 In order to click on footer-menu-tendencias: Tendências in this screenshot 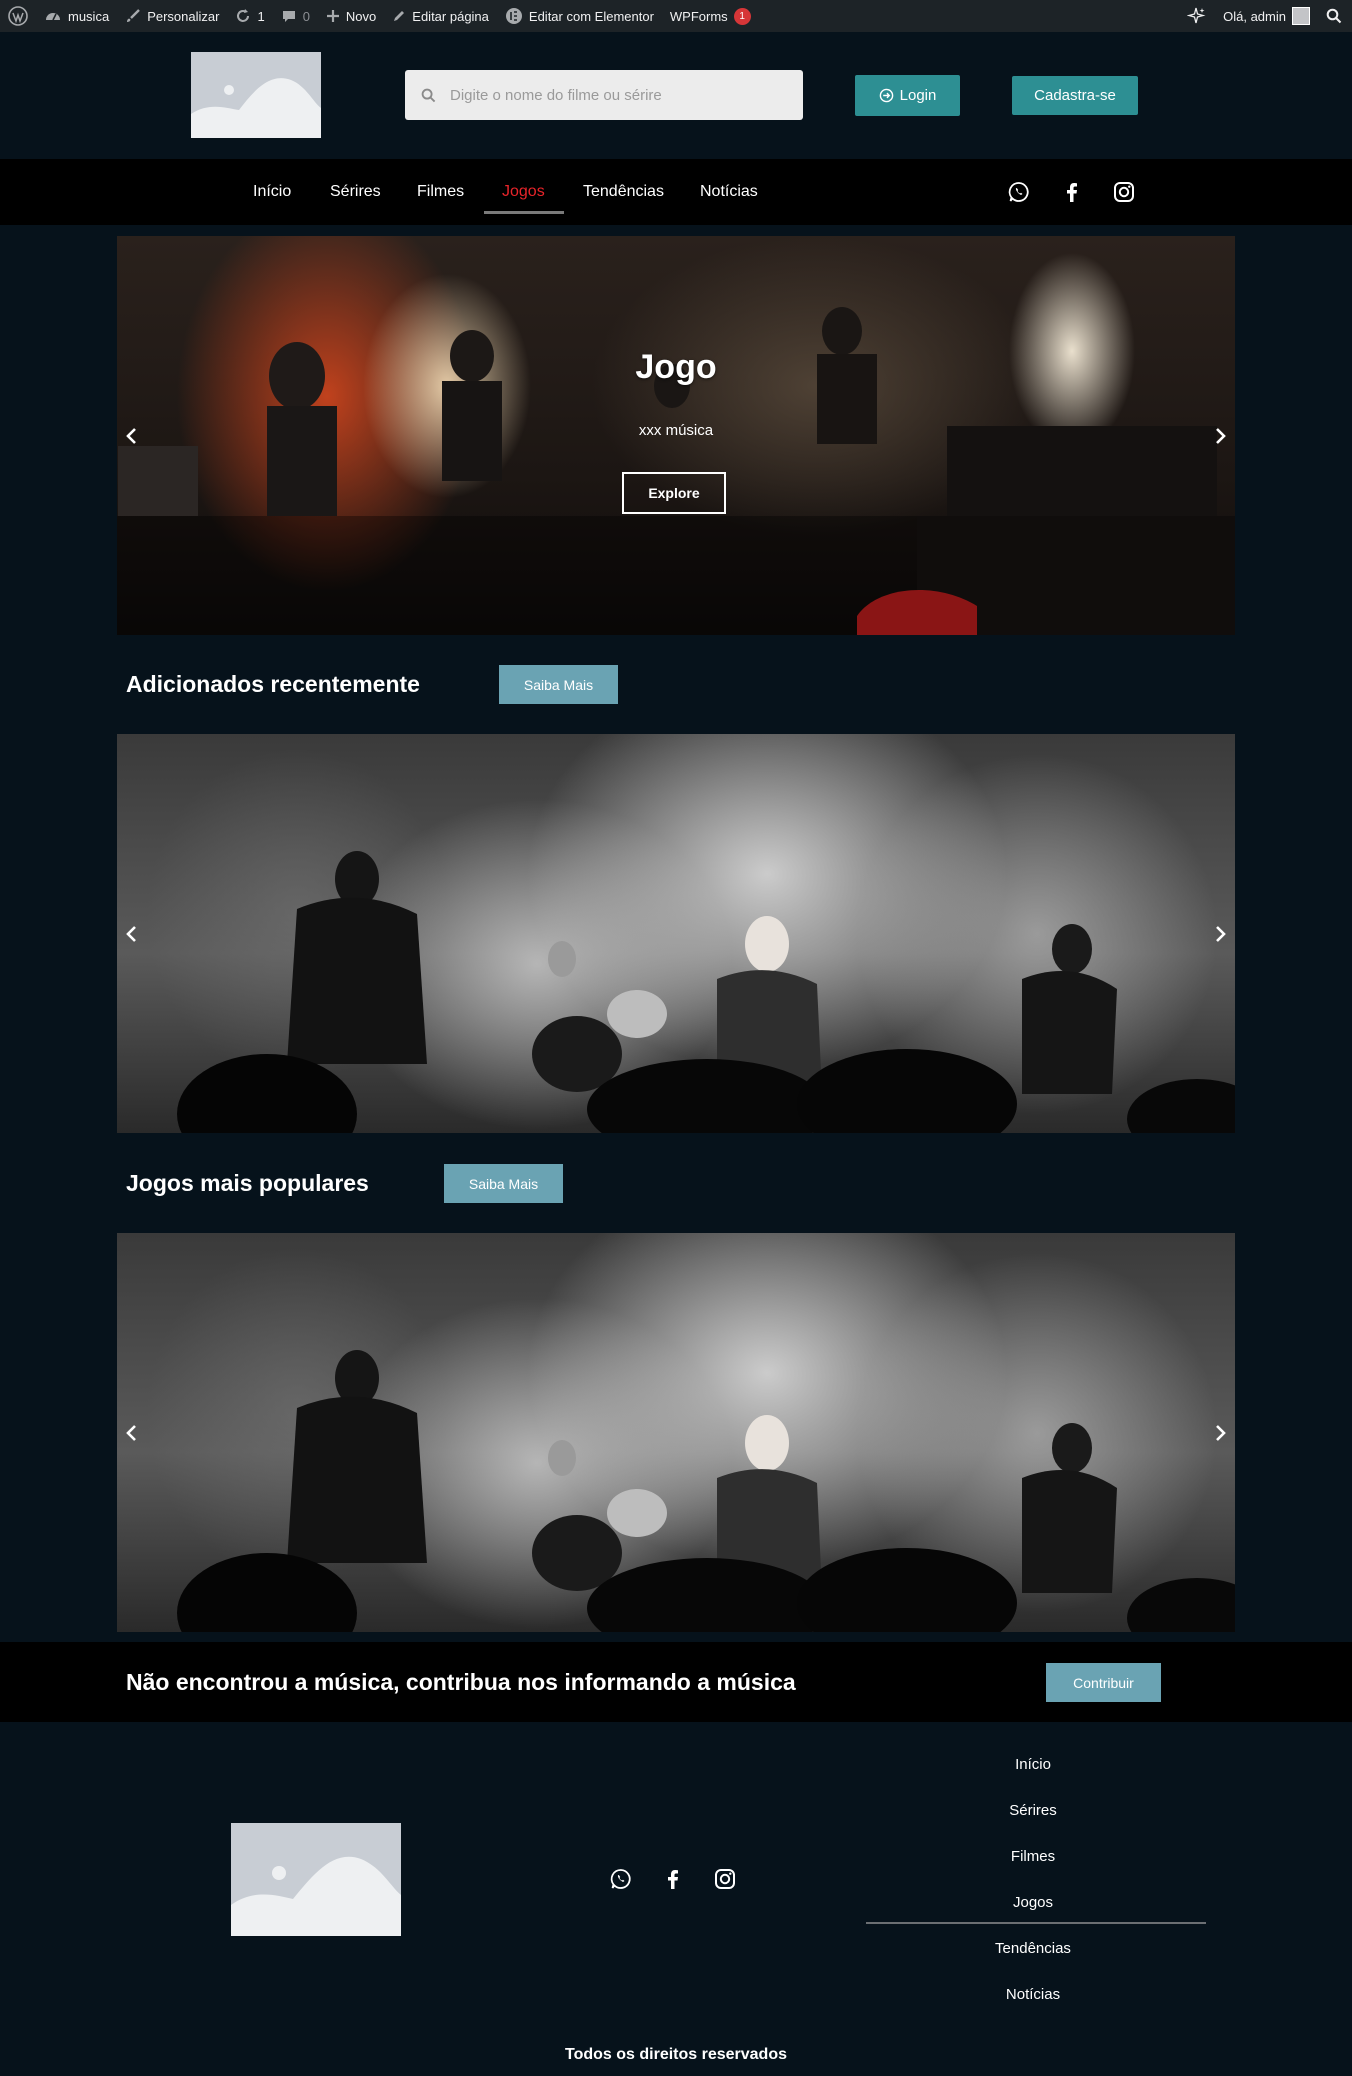, I will do `click(1033, 1948)`.